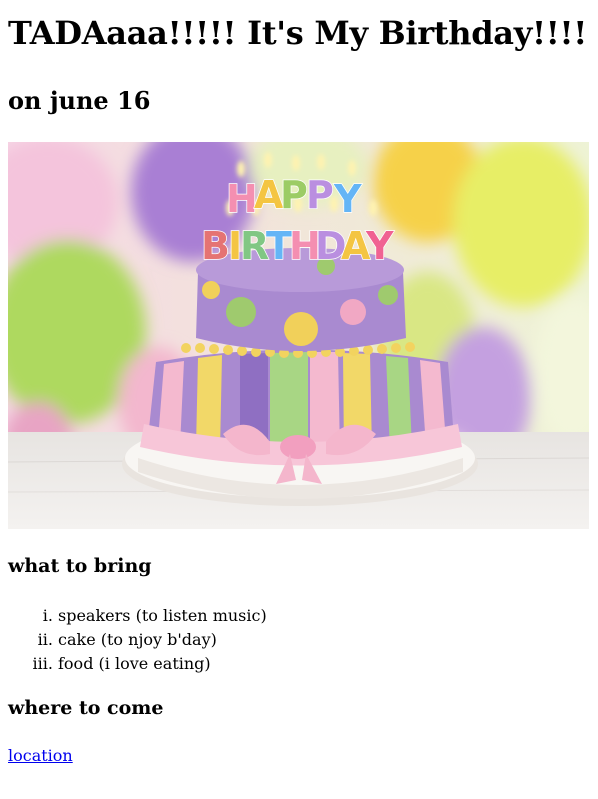 The width and height of the screenshot is (598, 799). What do you see at coordinates (162, 616) in the screenshot?
I see `list-item: speakers (to listen music)` at bounding box center [162, 616].